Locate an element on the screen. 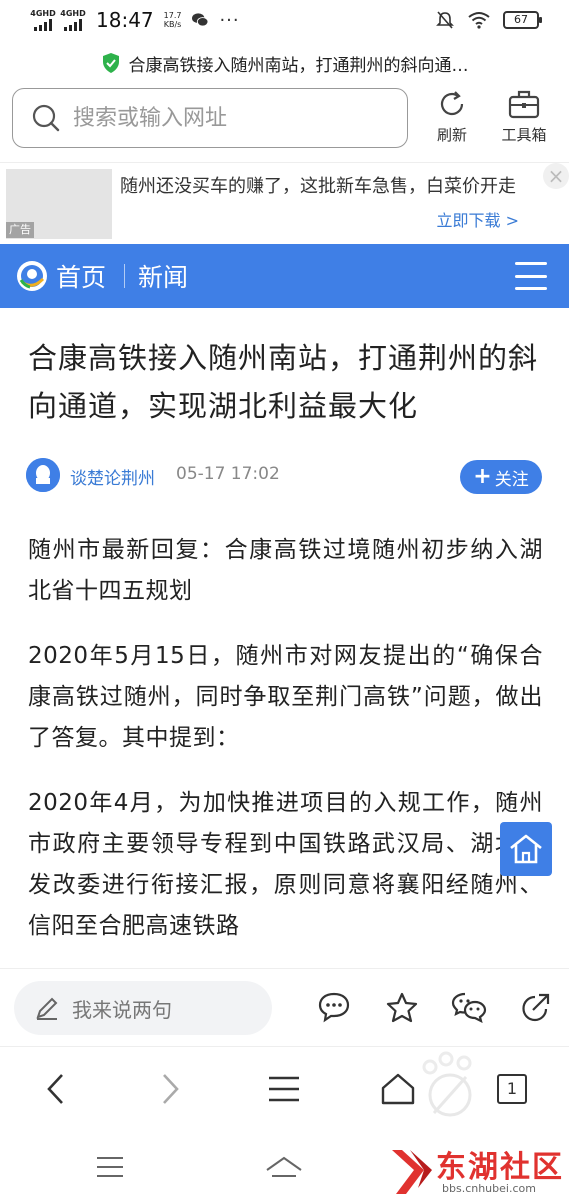  menu-icon is located at coordinates (531, 276).